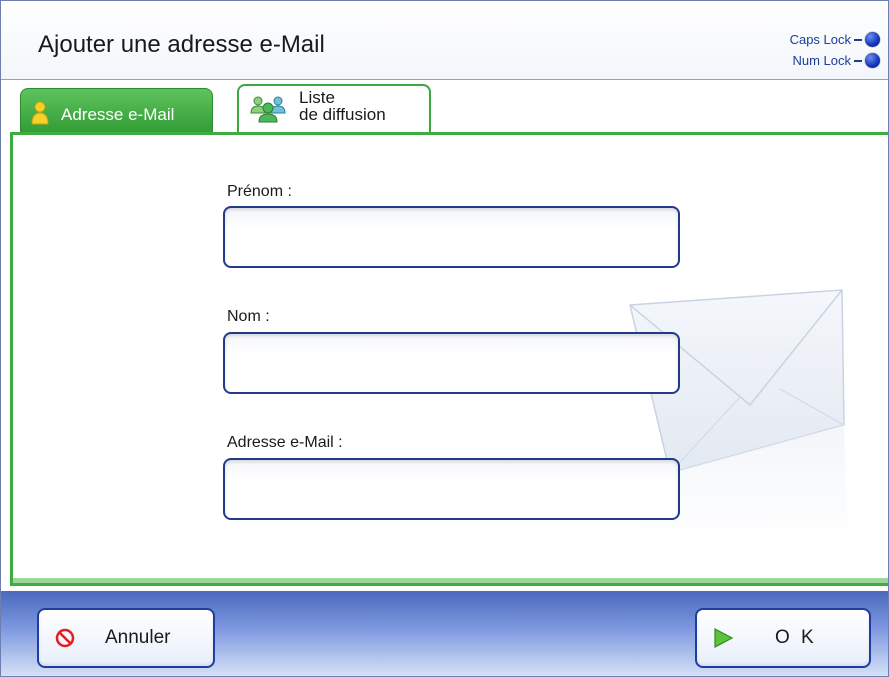  I want to click on caps-lock-label: Caps Lock, so click(820, 39).